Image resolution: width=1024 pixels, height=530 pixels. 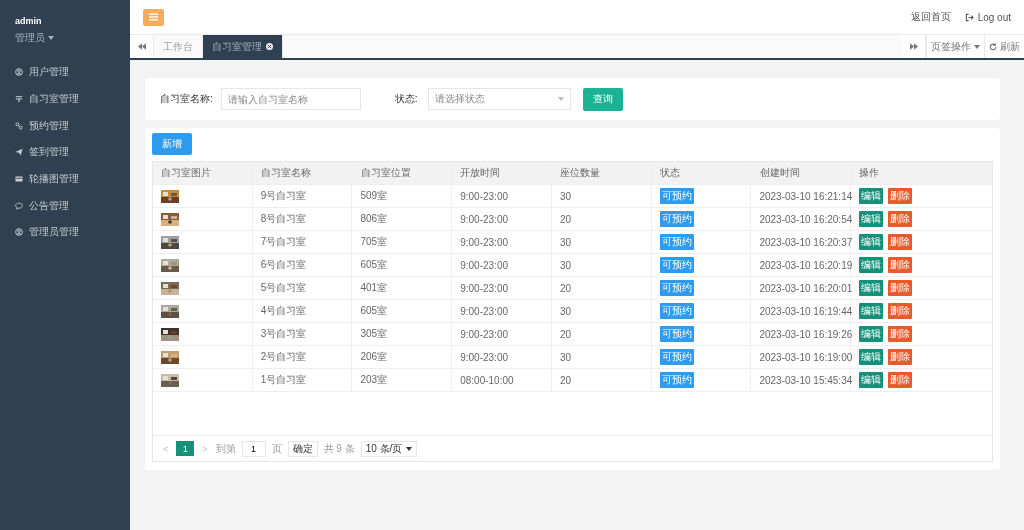 What do you see at coordinates (801, 219) in the screenshot?
I see `table-cell: 2023-03-10 16:20:54` at bounding box center [801, 219].